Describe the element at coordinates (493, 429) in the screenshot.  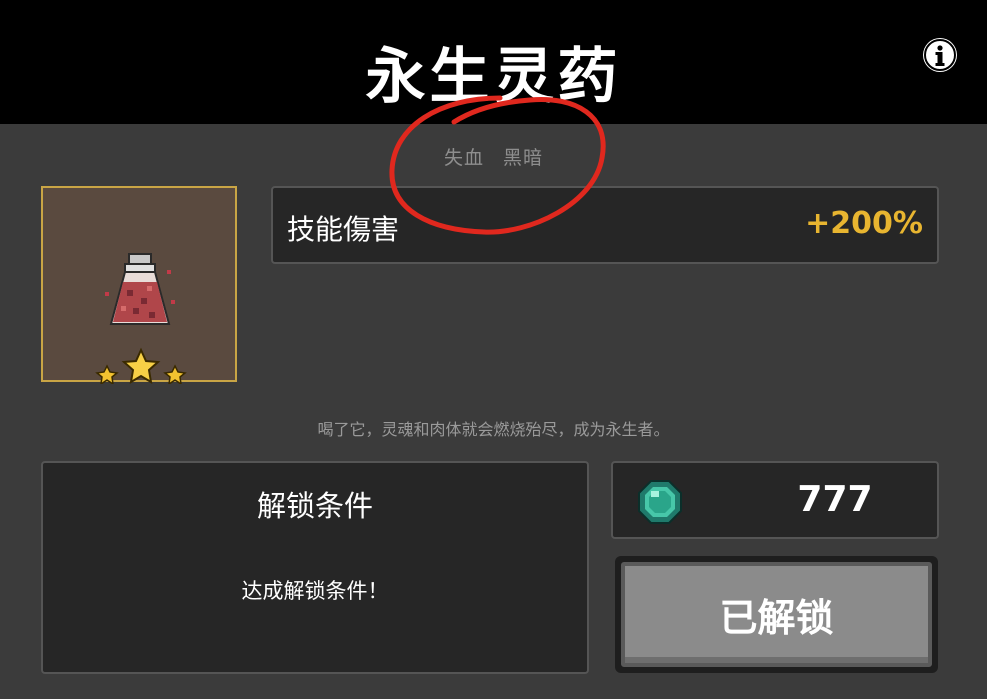
I see `item-description: 喝了它，灵魂和肉体就会燃烧殆尽，成为永生者。` at that location.